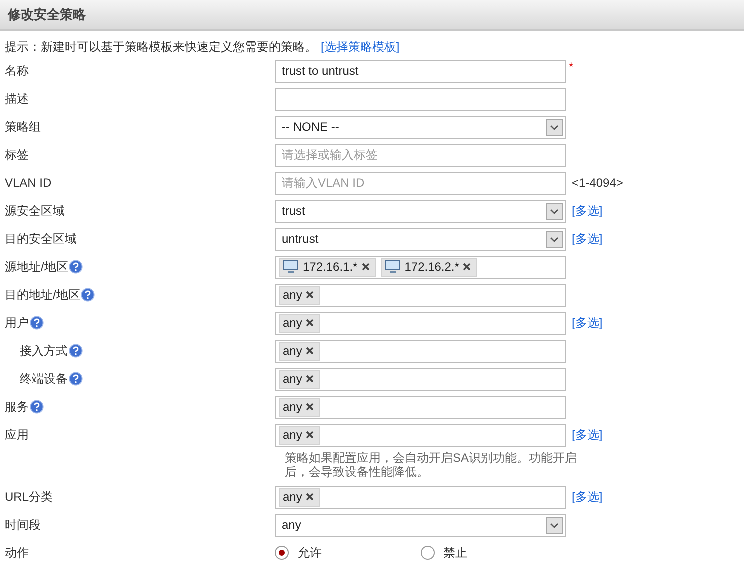 Image resolution: width=744 pixels, height=570 pixels. I want to click on note-text: 策略如果配置应用，会自动开启SA识别功能。功能开启后，会导致设备性能降低。, so click(431, 465).